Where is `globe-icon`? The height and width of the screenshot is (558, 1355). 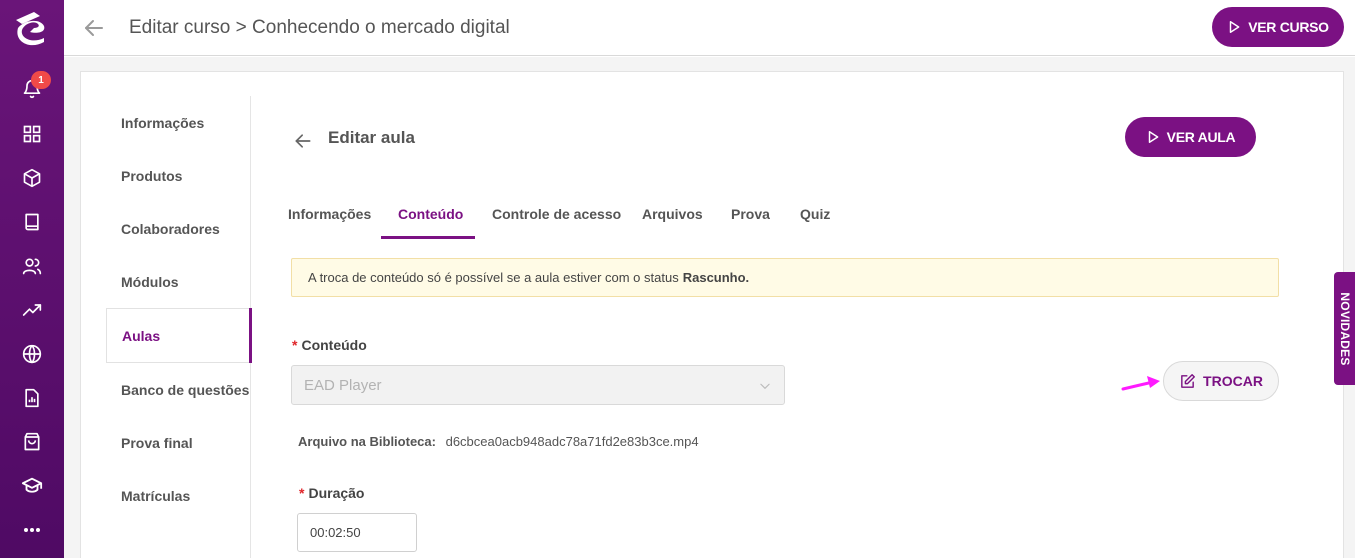 globe-icon is located at coordinates (32, 354).